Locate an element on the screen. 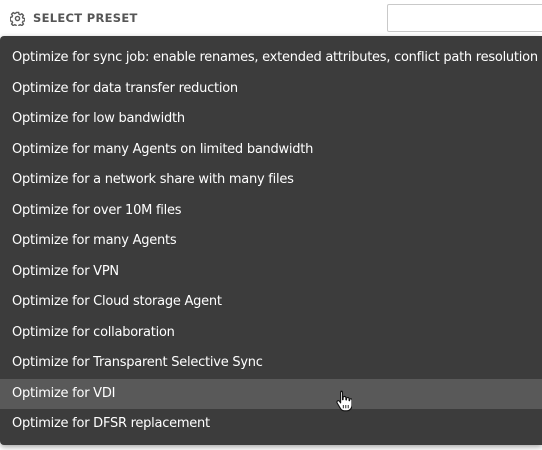 This screenshot has width=542, height=450. preset-option-over-10m-files: Optimize for over 10M files is located at coordinates (271, 211).